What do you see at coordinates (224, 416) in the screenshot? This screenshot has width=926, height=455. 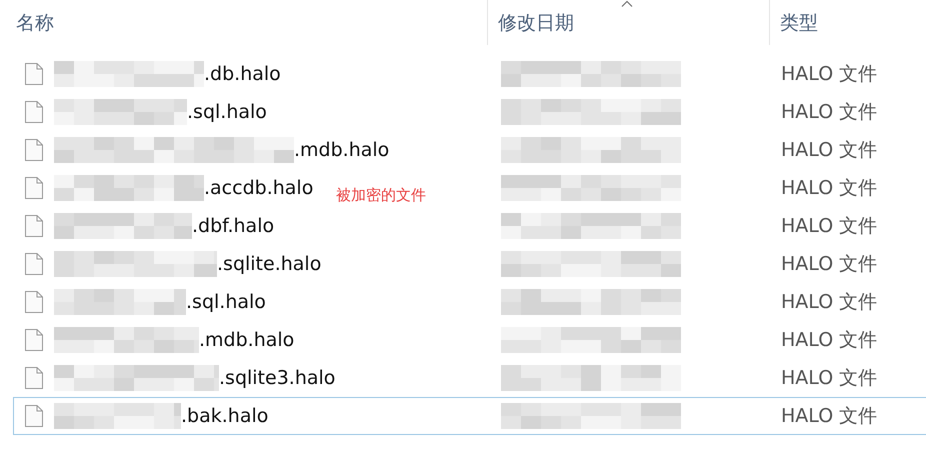 I see `file-name: .bak.halo` at bounding box center [224, 416].